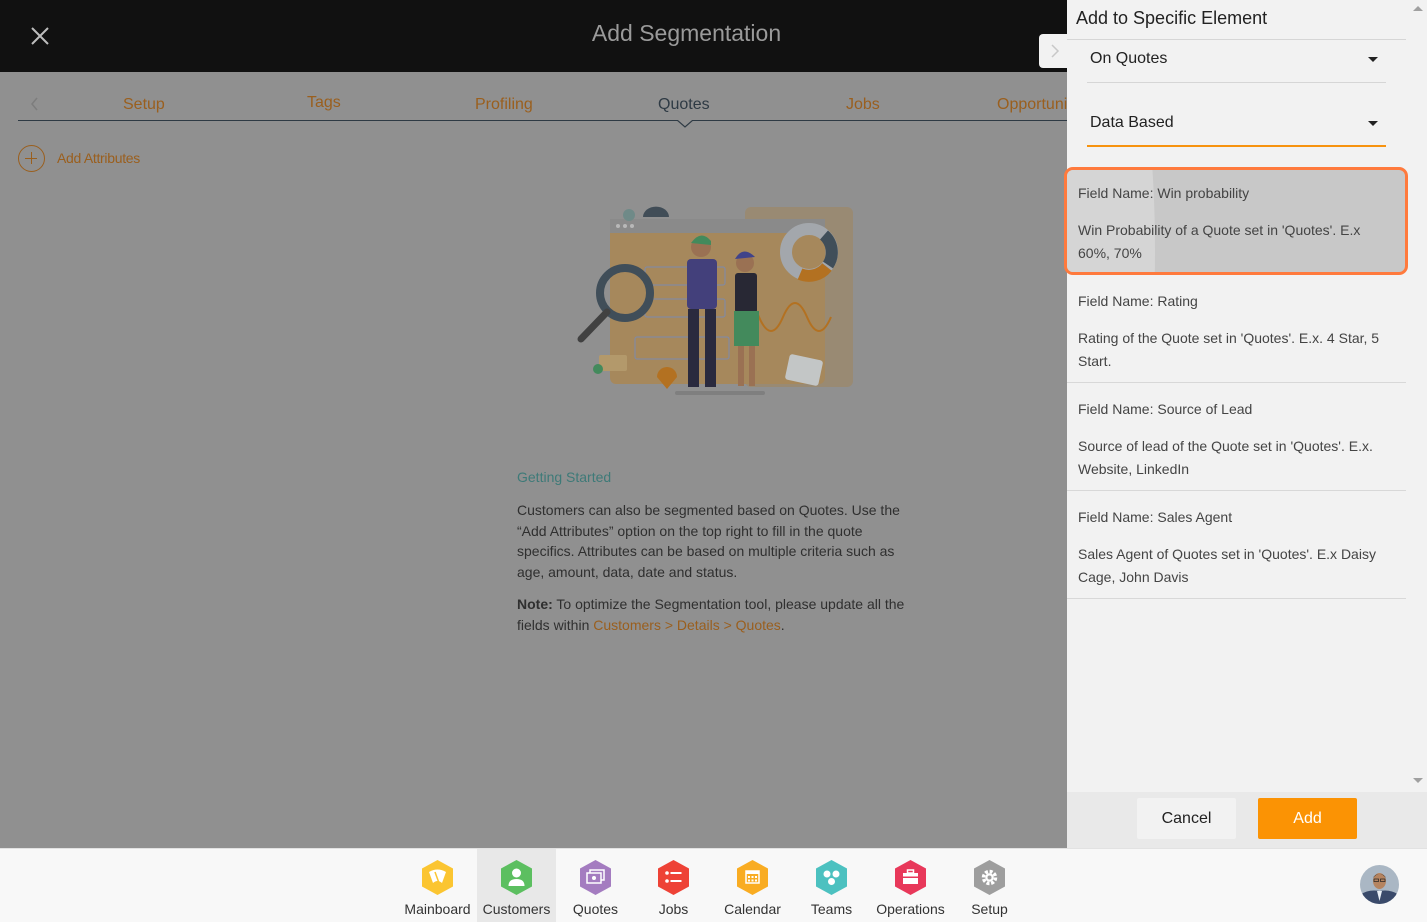 The height and width of the screenshot is (922, 1427). Describe the element at coordinates (685, 124) in the screenshot. I see `active-tab-indicator` at that location.